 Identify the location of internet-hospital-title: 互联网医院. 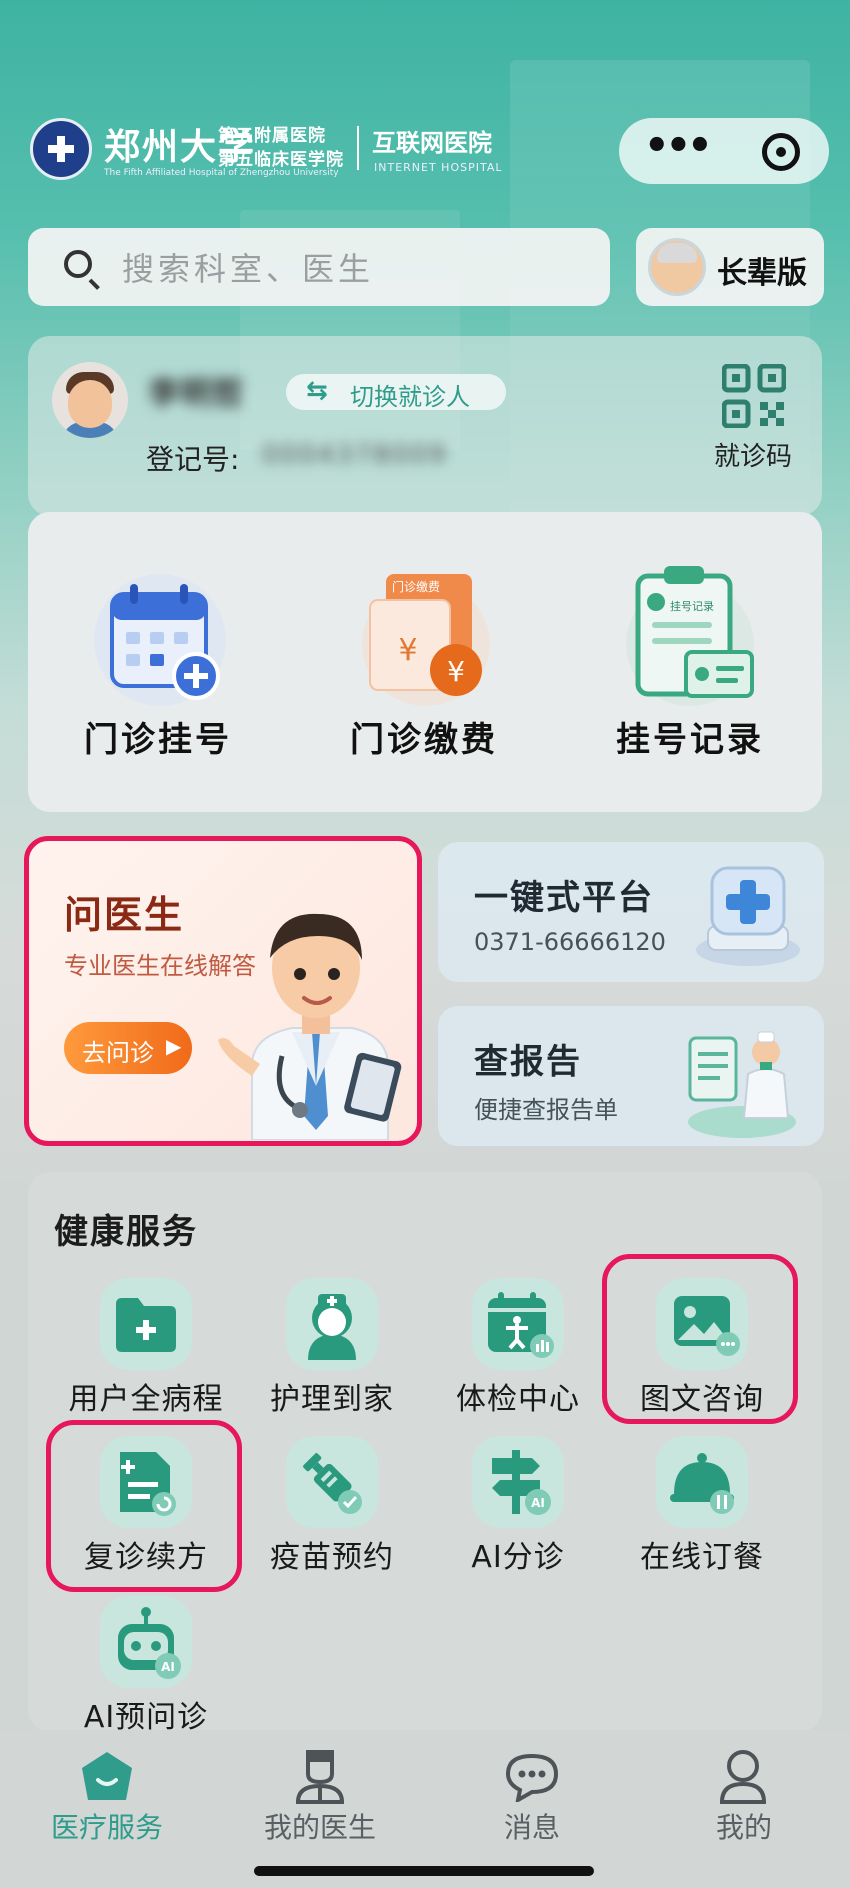
(432, 143).